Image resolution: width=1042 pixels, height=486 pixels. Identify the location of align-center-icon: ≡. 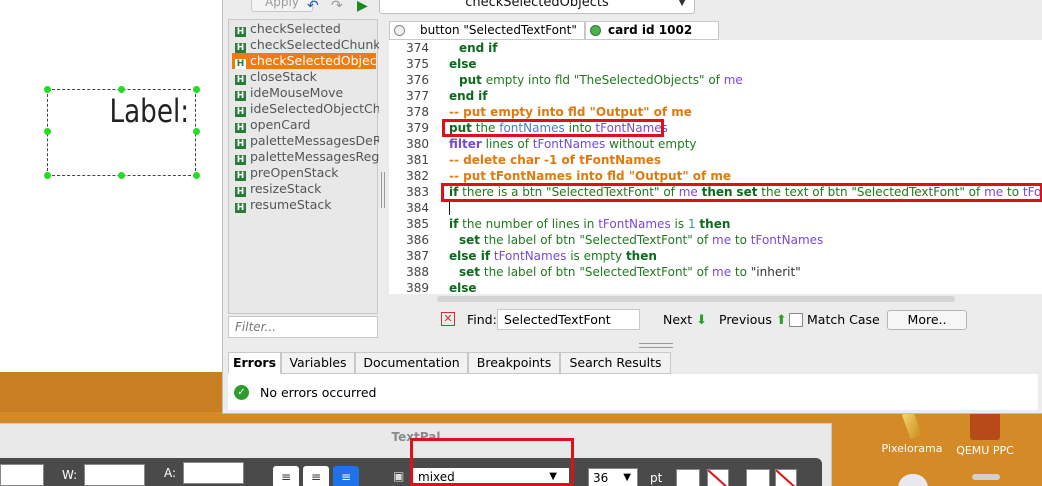
(316, 477).